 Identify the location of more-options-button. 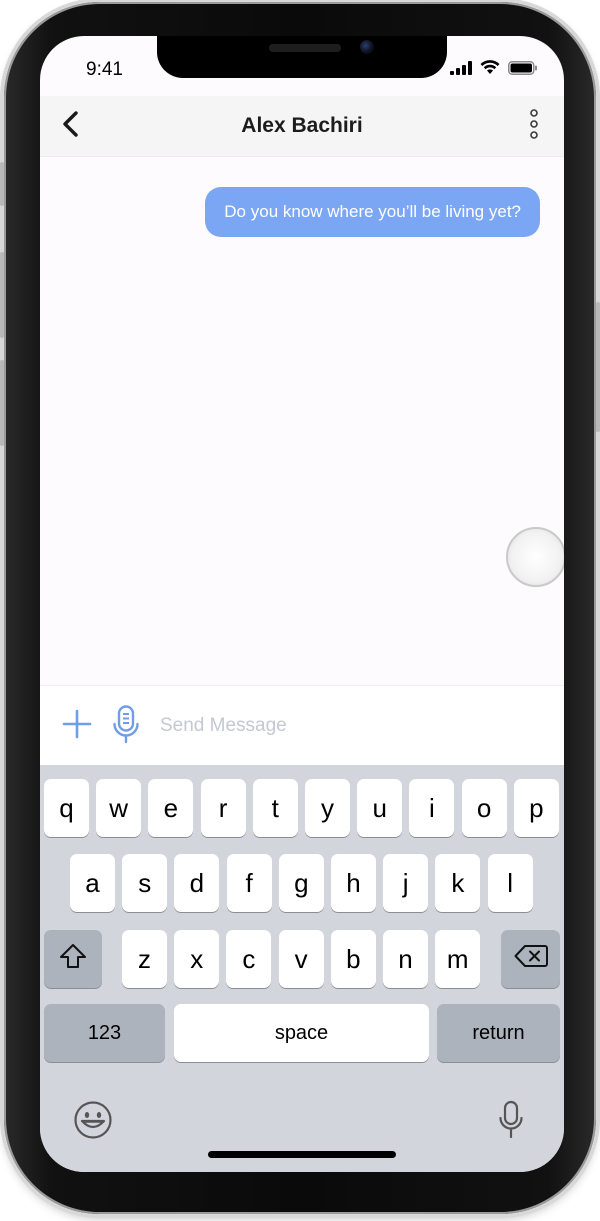
(534, 124).